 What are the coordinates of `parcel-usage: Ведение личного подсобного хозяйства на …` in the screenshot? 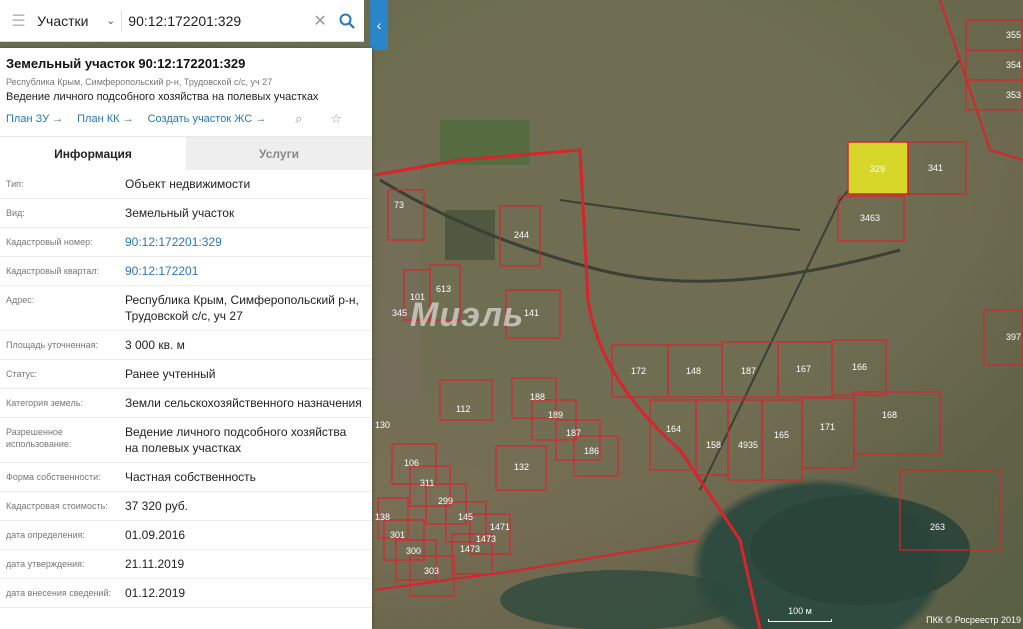 It's located at (162, 97).